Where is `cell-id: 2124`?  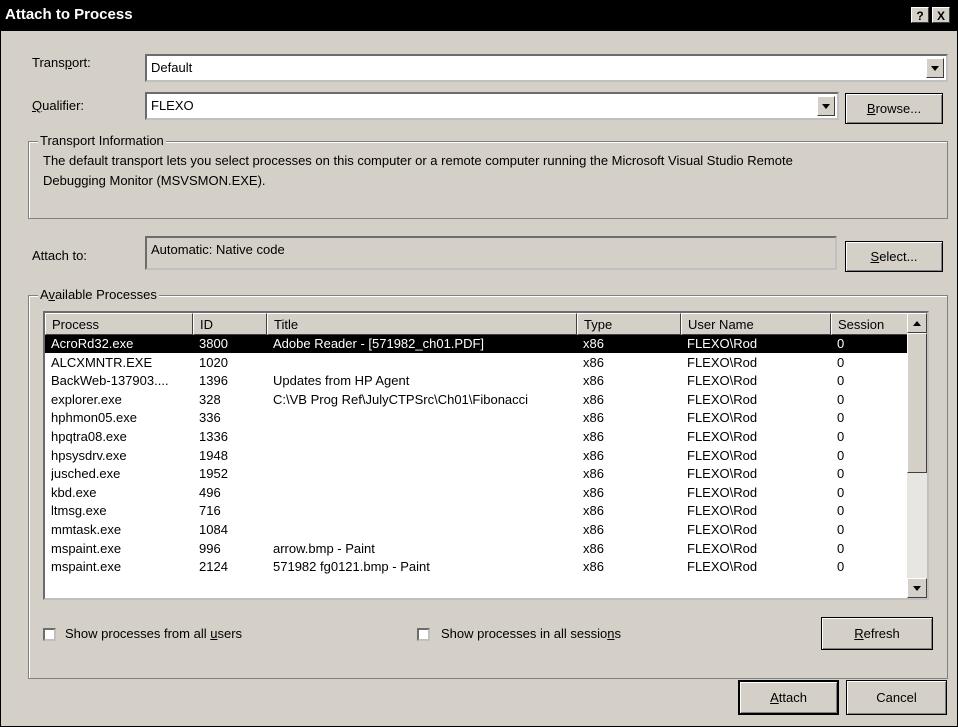
cell-id: 2124 is located at coordinates (213, 567).